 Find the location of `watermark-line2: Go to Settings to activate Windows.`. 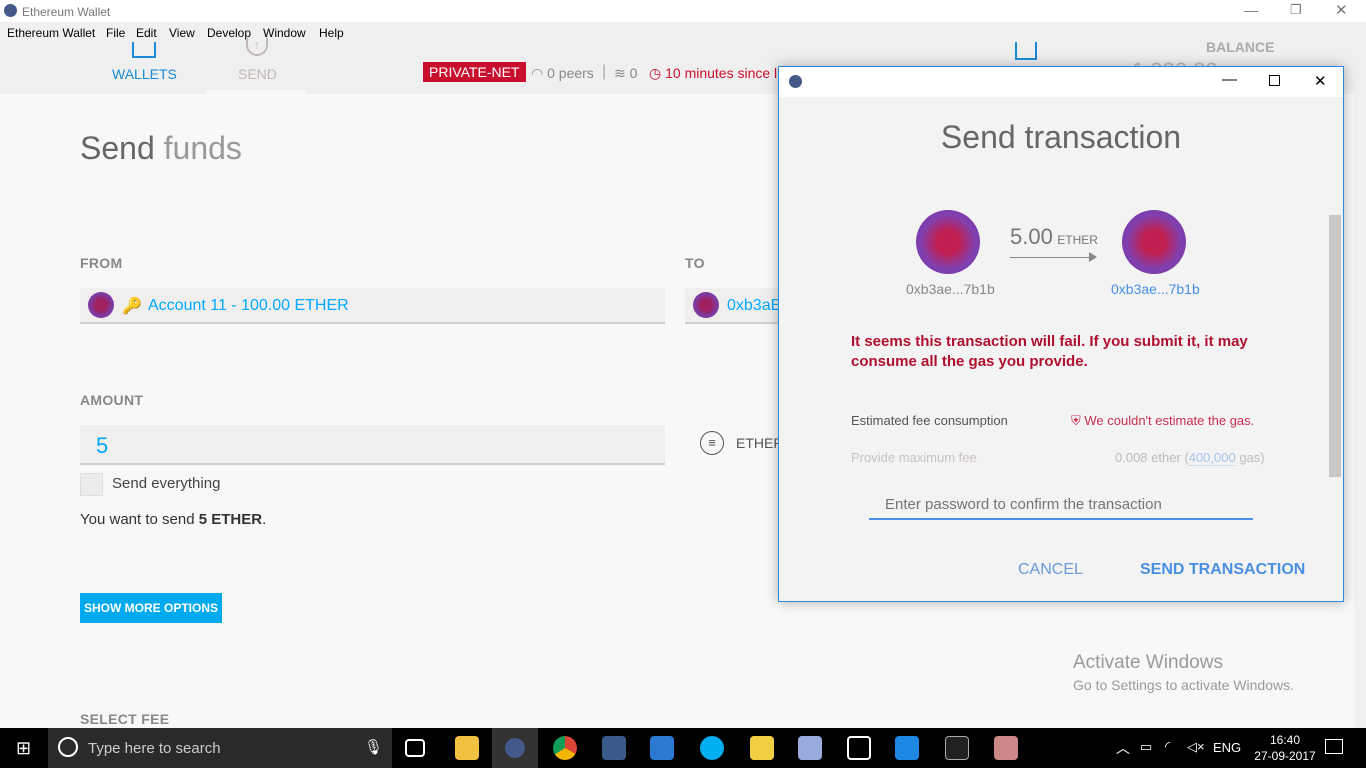

watermark-line2: Go to Settings to activate Windows. is located at coordinates (1183, 685).